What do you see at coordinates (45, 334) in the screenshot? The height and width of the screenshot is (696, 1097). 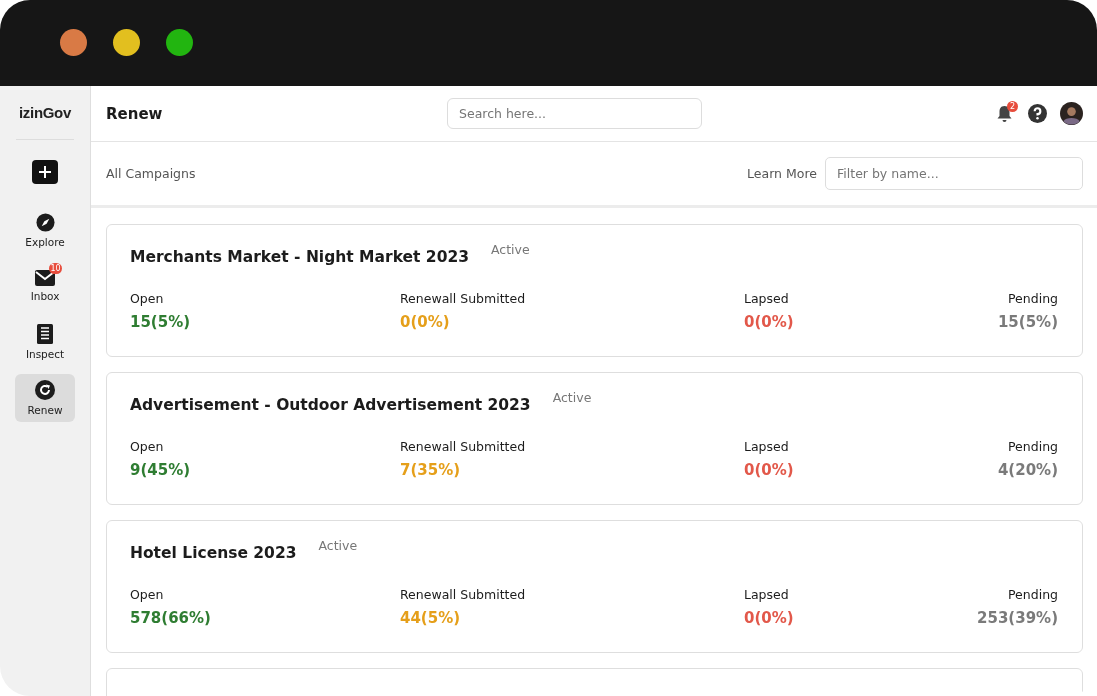 I see `document-icon` at bounding box center [45, 334].